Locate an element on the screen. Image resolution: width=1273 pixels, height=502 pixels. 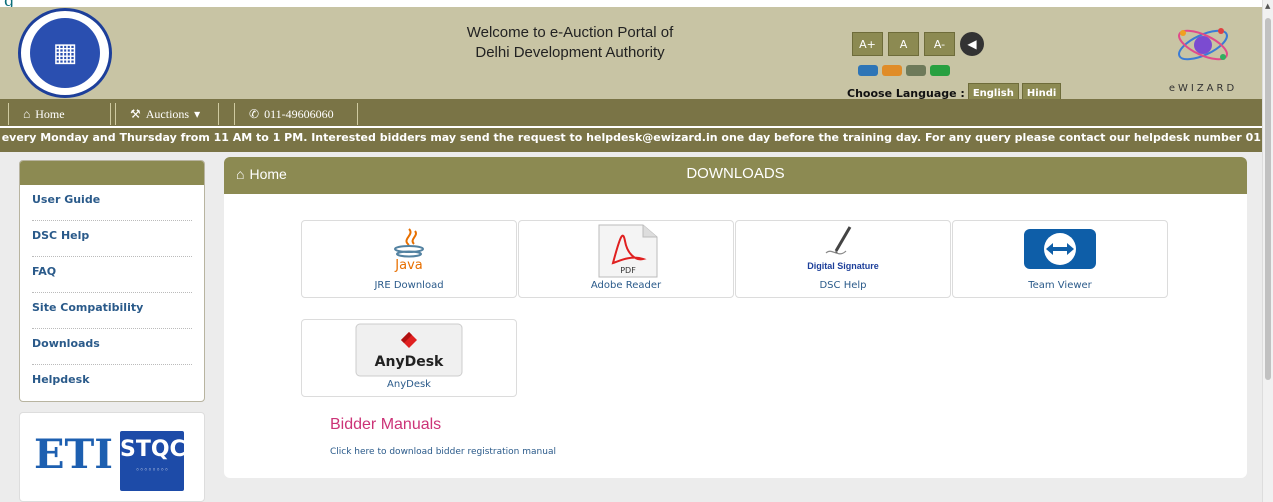
scrollbar-thumb is located at coordinates (1268, 199).